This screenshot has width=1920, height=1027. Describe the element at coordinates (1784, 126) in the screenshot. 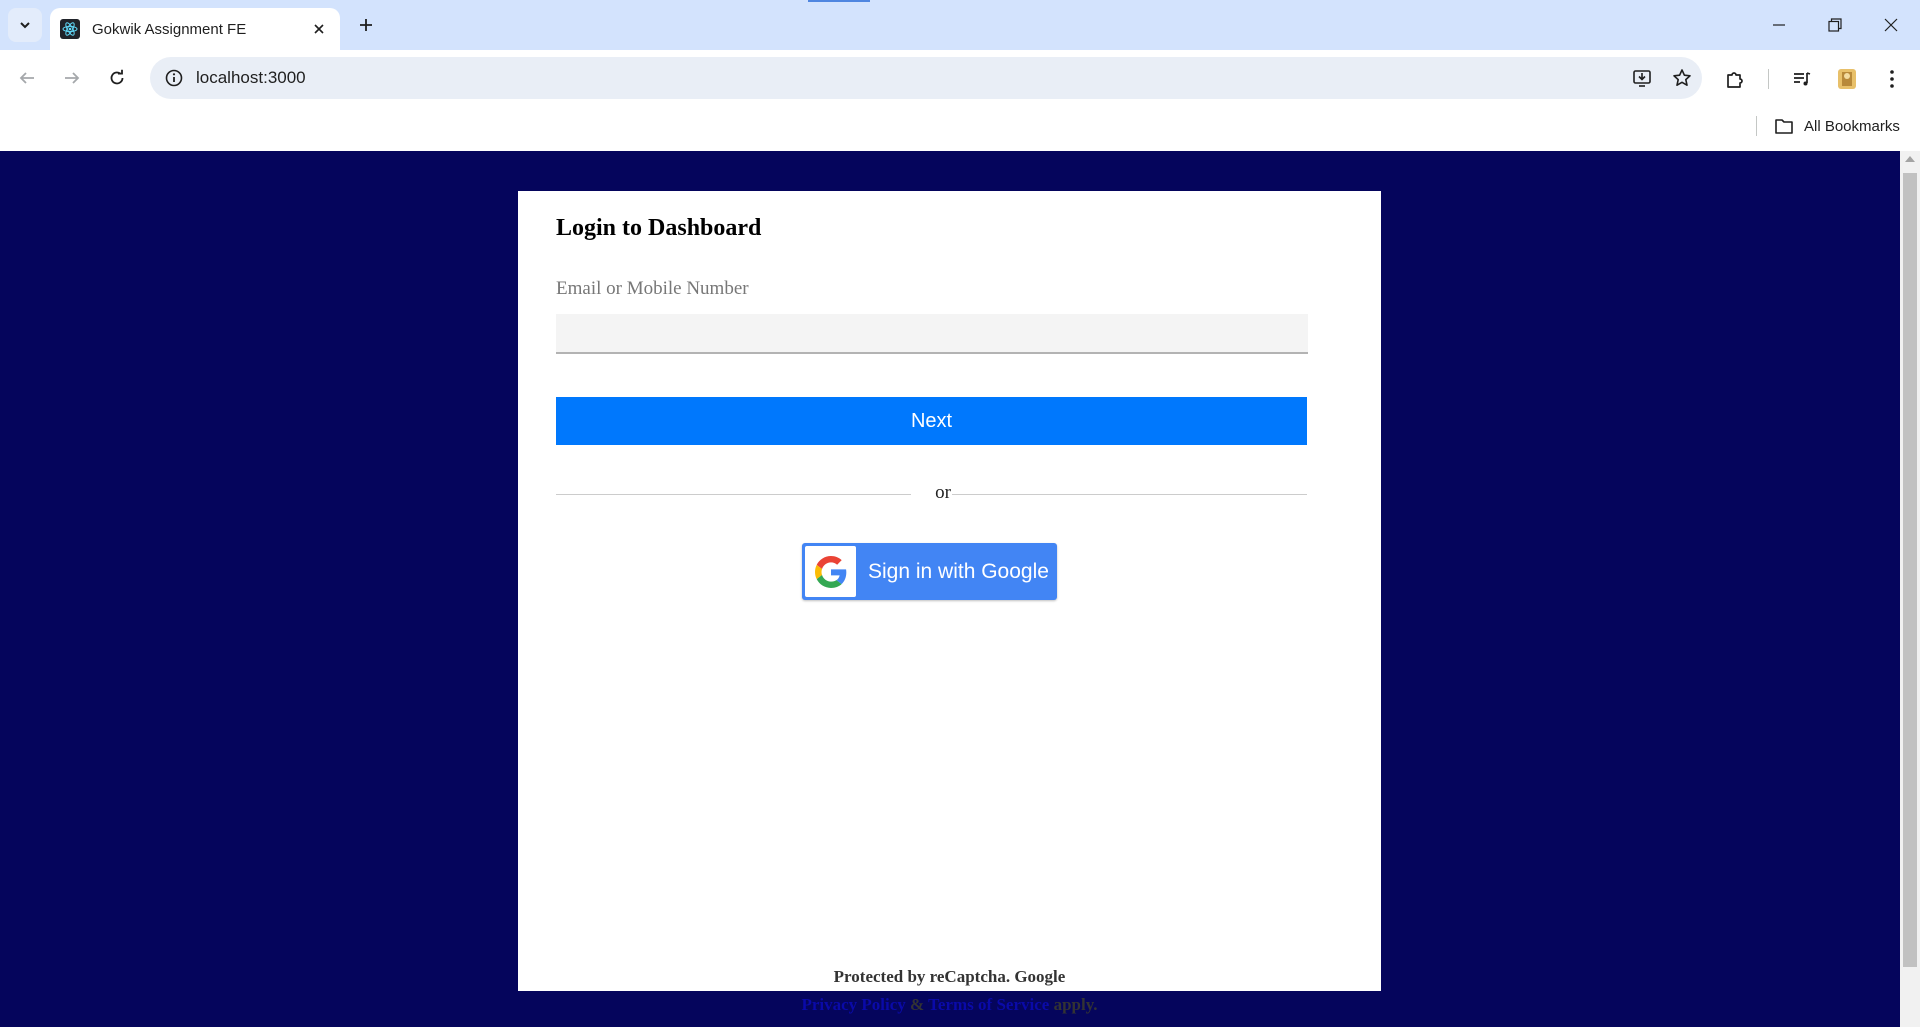

I see `folder-icon` at that location.